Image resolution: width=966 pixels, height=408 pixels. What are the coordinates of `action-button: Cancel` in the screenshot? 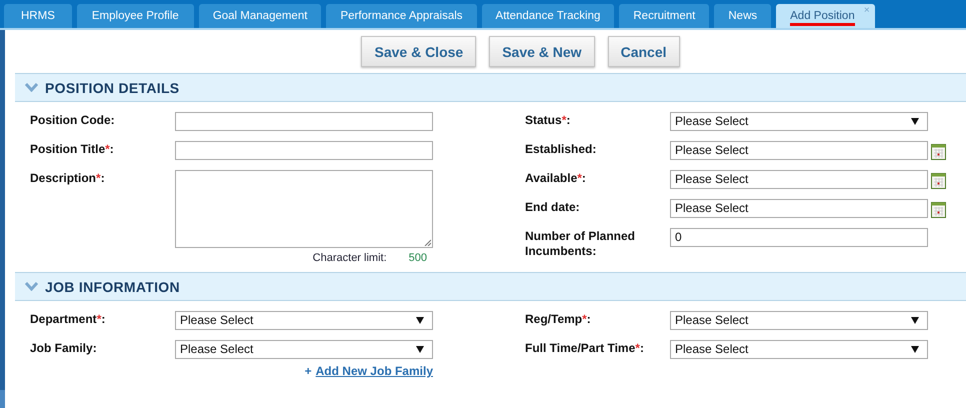 It's located at (644, 51).